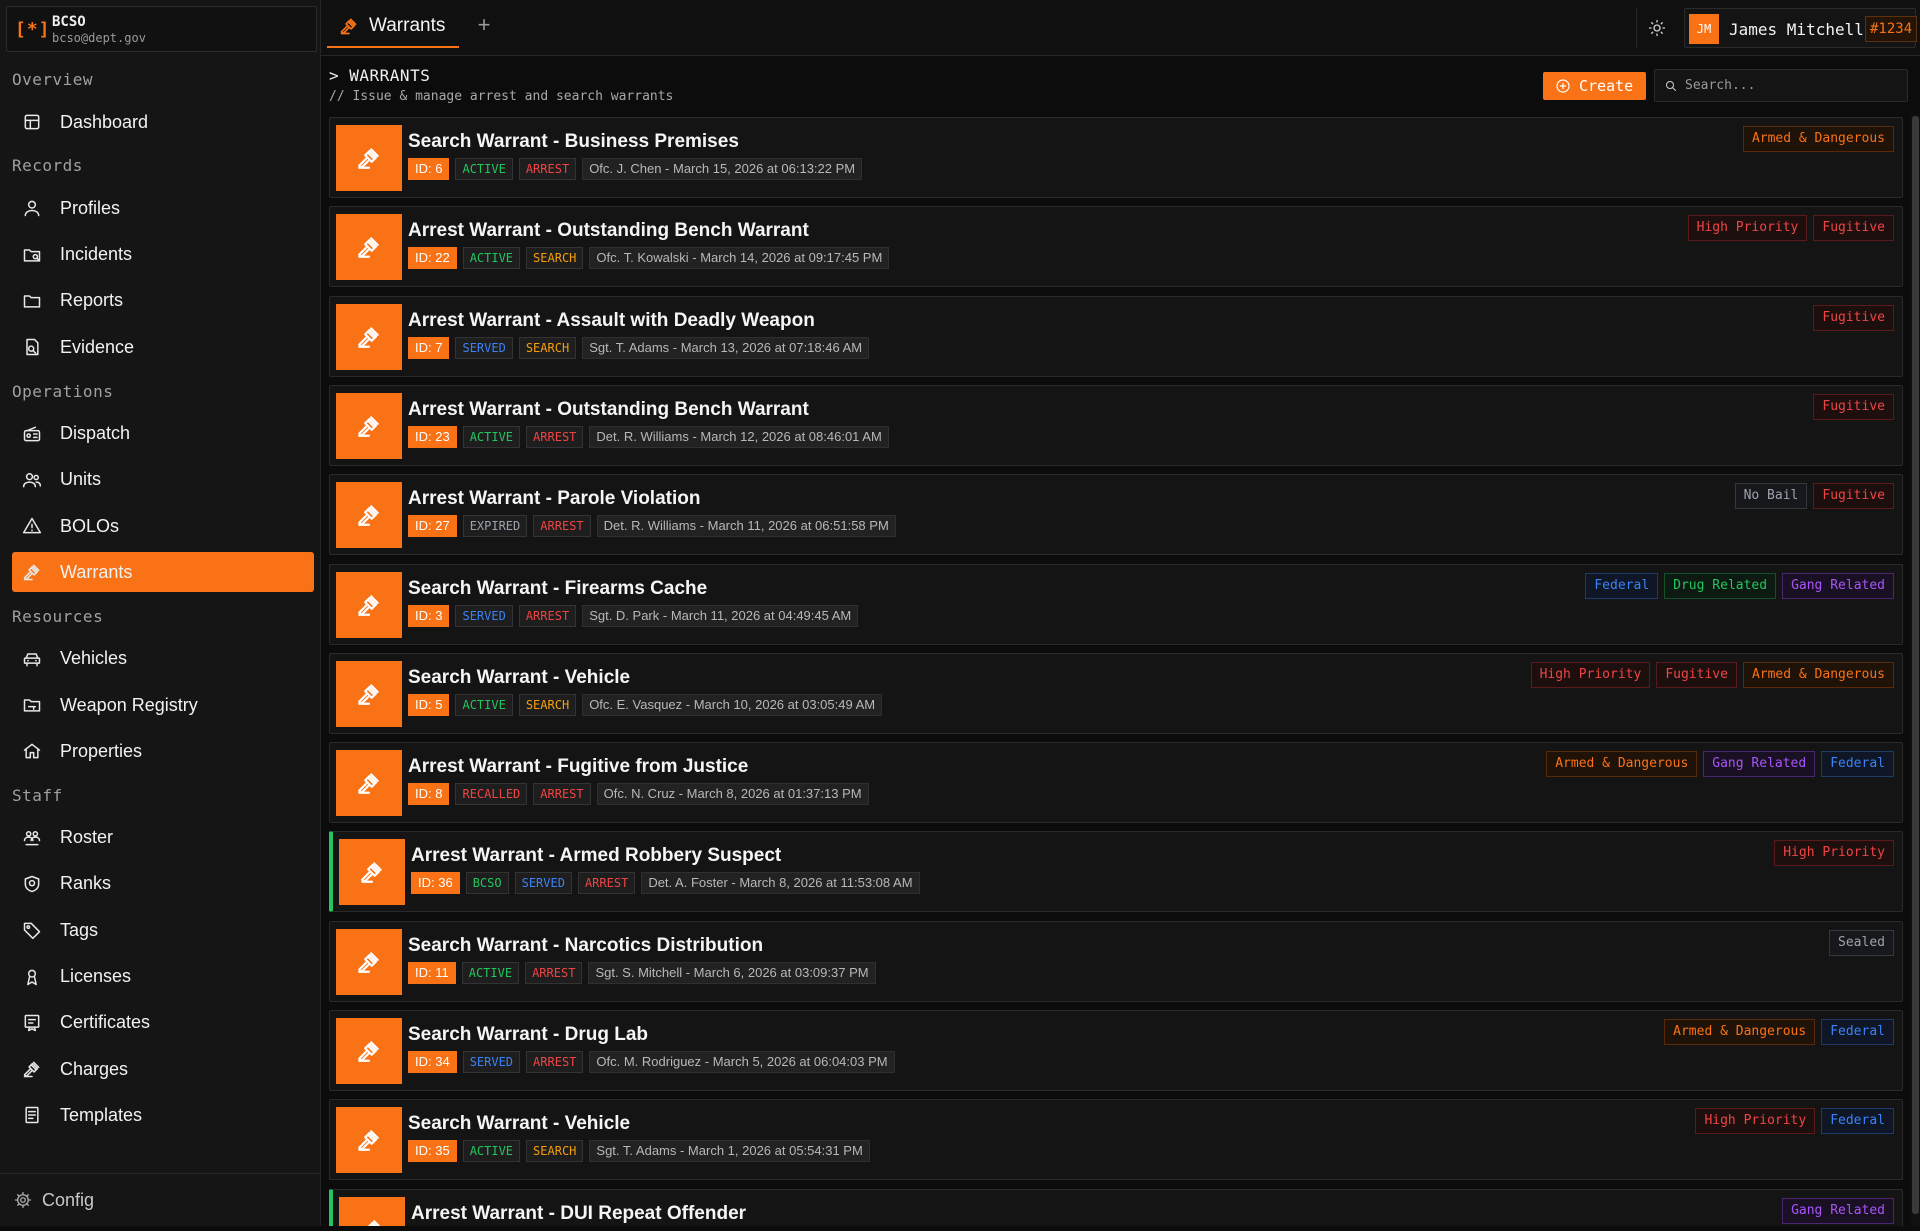 The image size is (1920, 1231). I want to click on template-icon, so click(32, 1115).